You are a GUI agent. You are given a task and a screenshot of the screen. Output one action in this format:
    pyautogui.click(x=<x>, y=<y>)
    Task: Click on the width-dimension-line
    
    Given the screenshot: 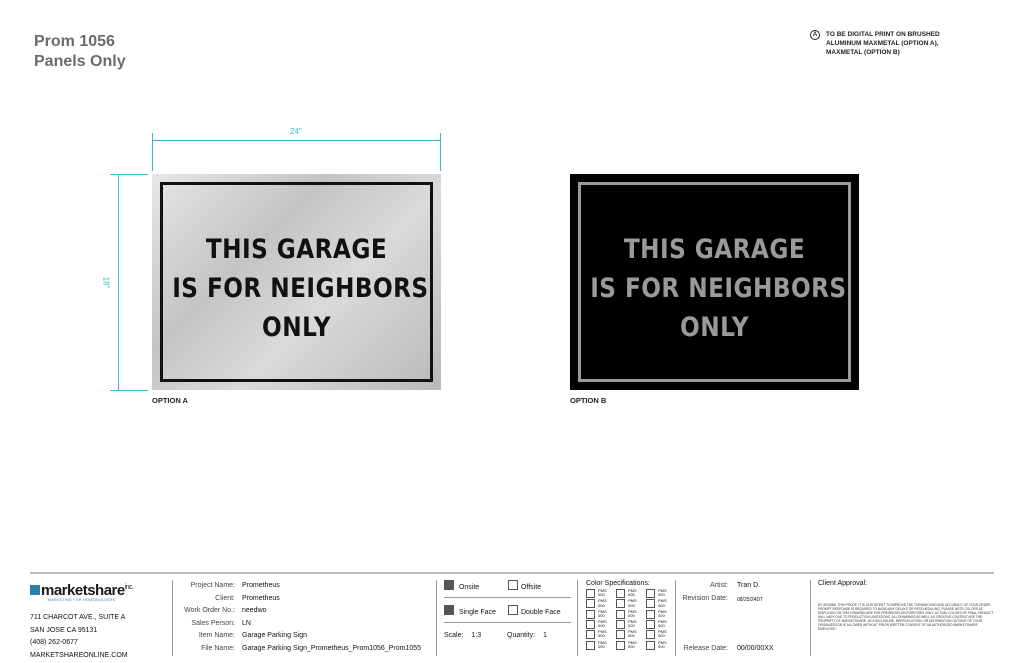 What is the action you would take?
    pyautogui.click(x=296, y=140)
    